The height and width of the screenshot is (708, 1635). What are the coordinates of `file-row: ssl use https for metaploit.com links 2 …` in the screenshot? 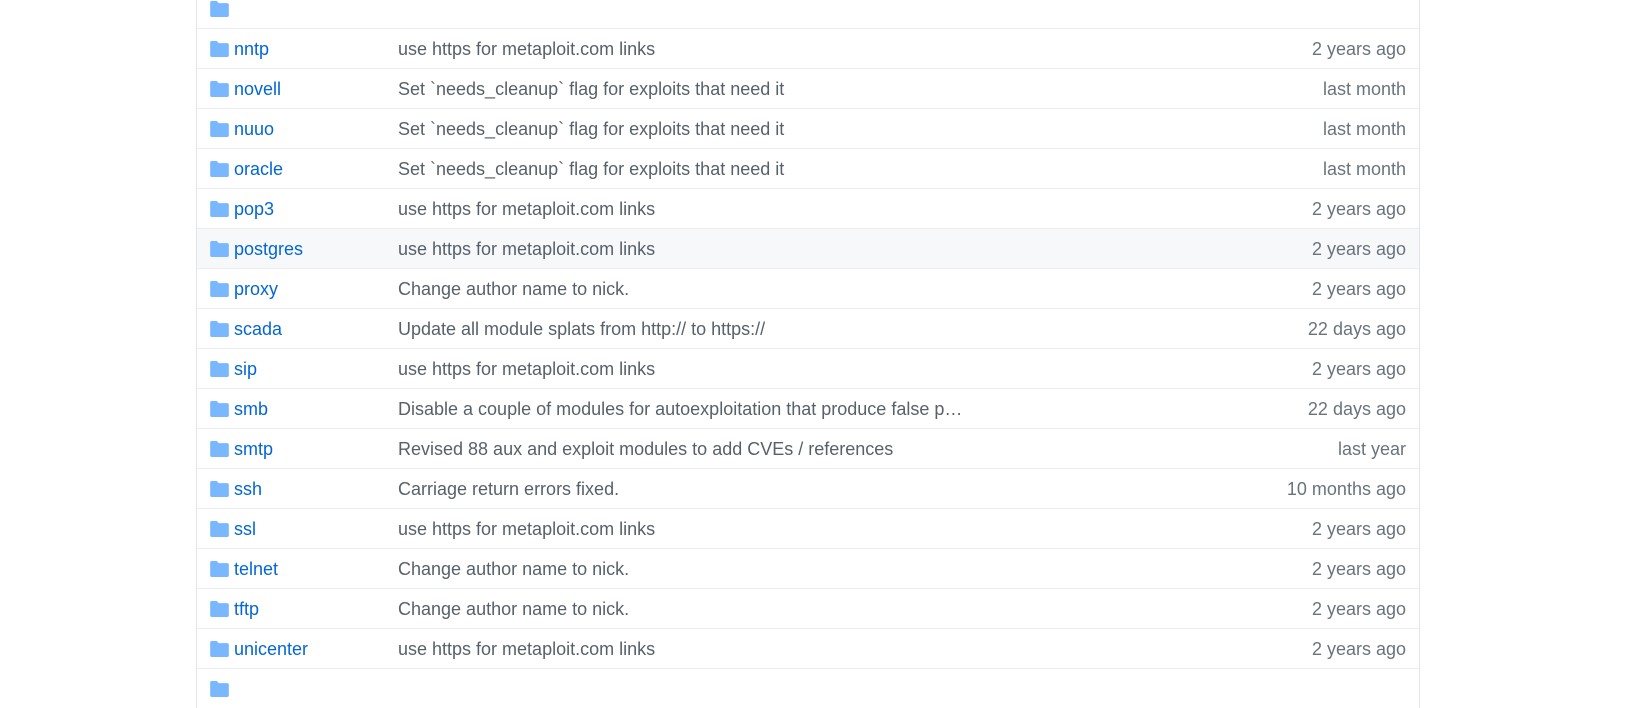 It's located at (808, 528).